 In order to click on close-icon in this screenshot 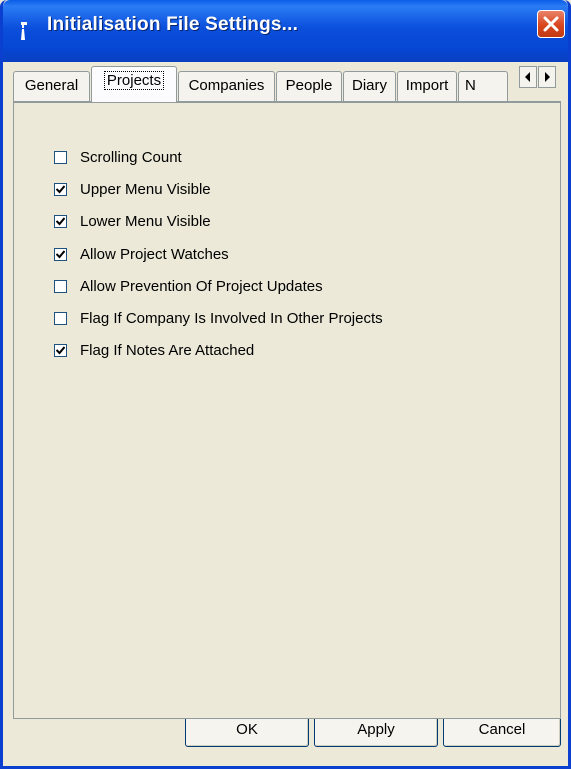, I will do `click(551, 24)`.